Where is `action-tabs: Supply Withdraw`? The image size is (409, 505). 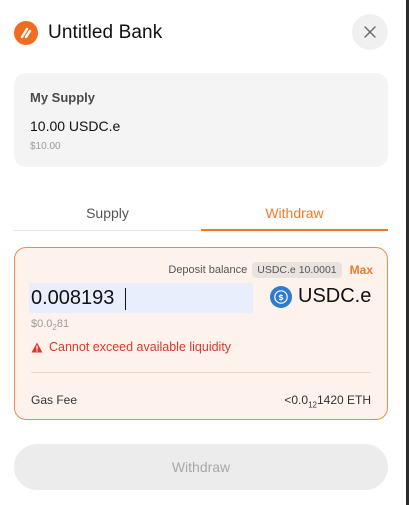 action-tabs: Supply Withdraw is located at coordinates (201, 213).